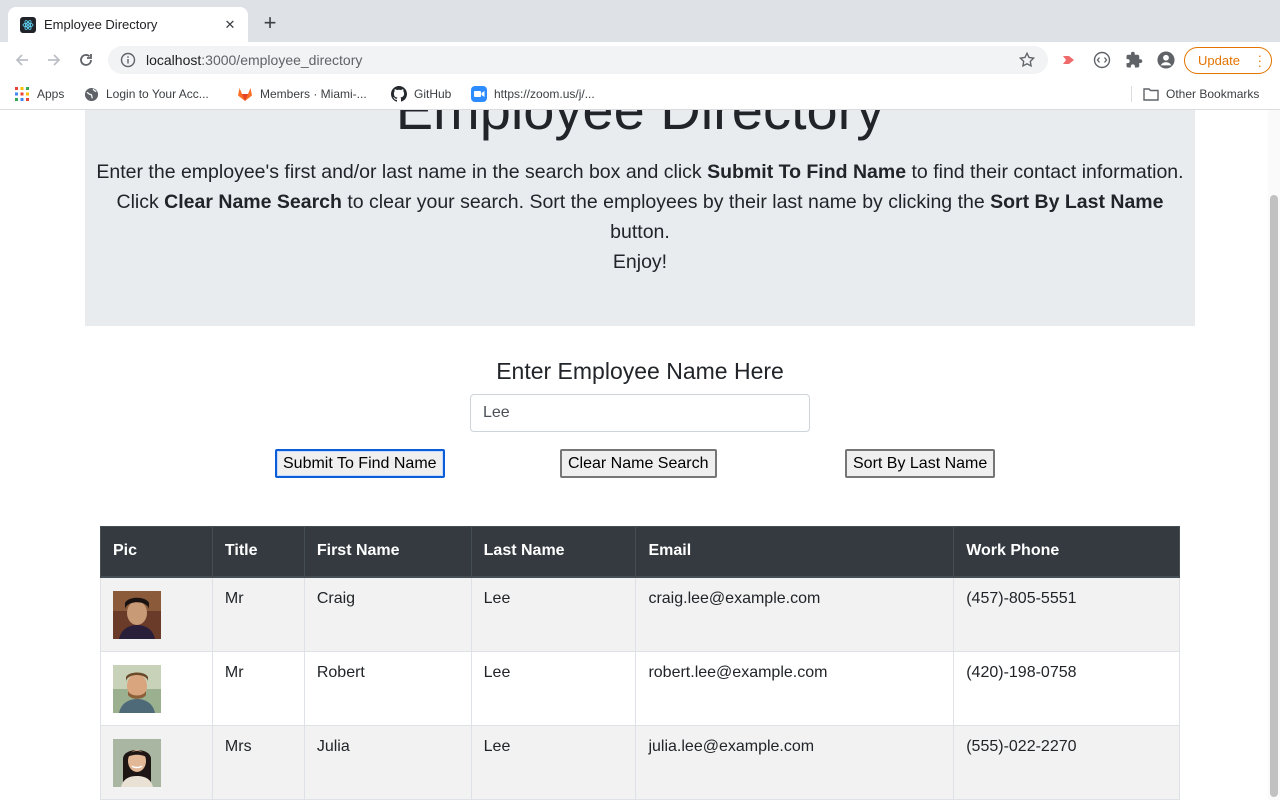 The image size is (1280, 800). Describe the element at coordinates (1066, 762) in the screenshot. I see `phone-cell: (555)-022-2270` at that location.